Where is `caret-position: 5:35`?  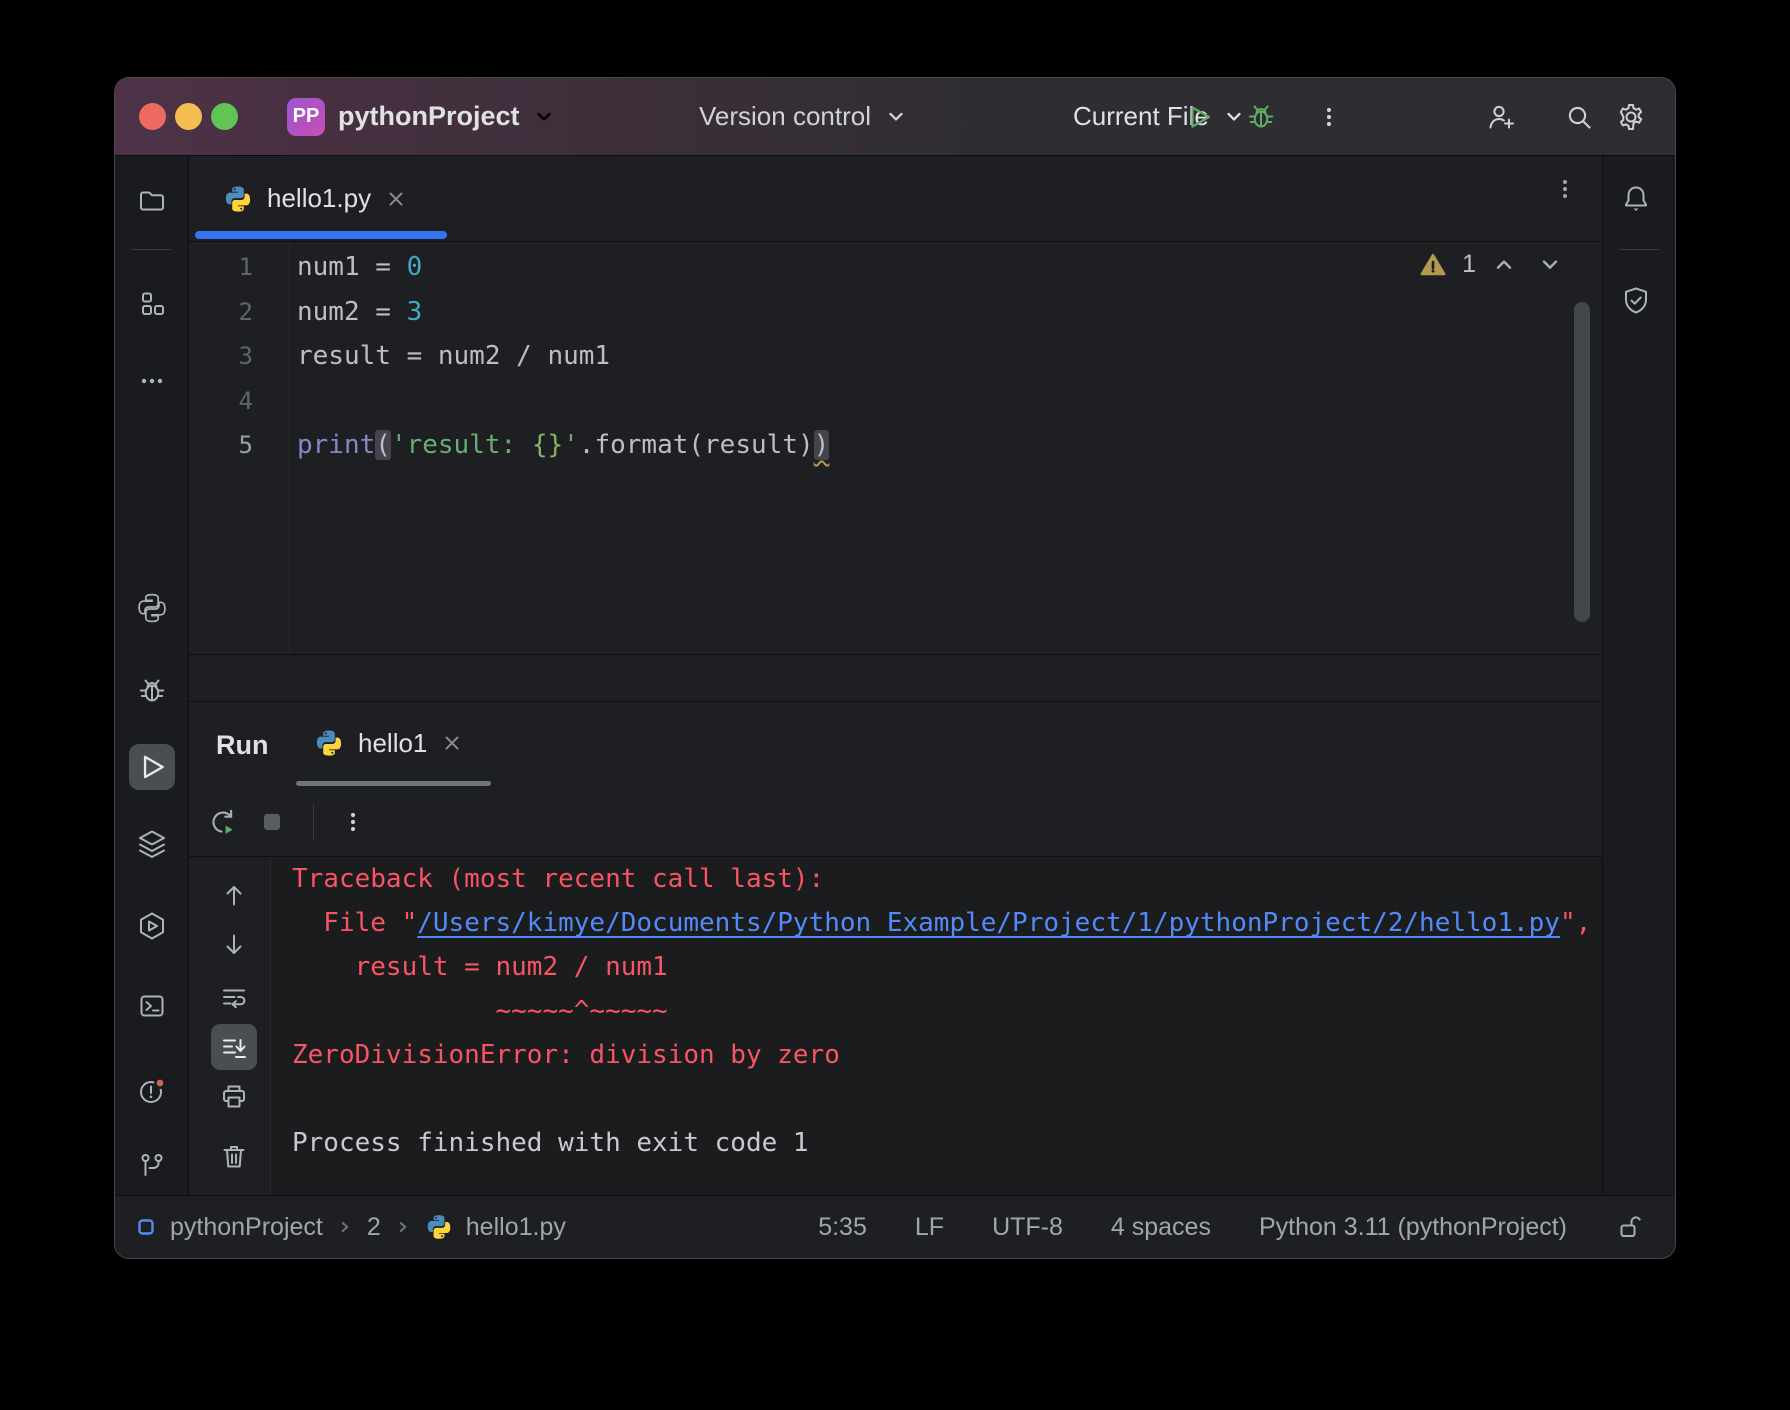 caret-position: 5:35 is located at coordinates (842, 1227).